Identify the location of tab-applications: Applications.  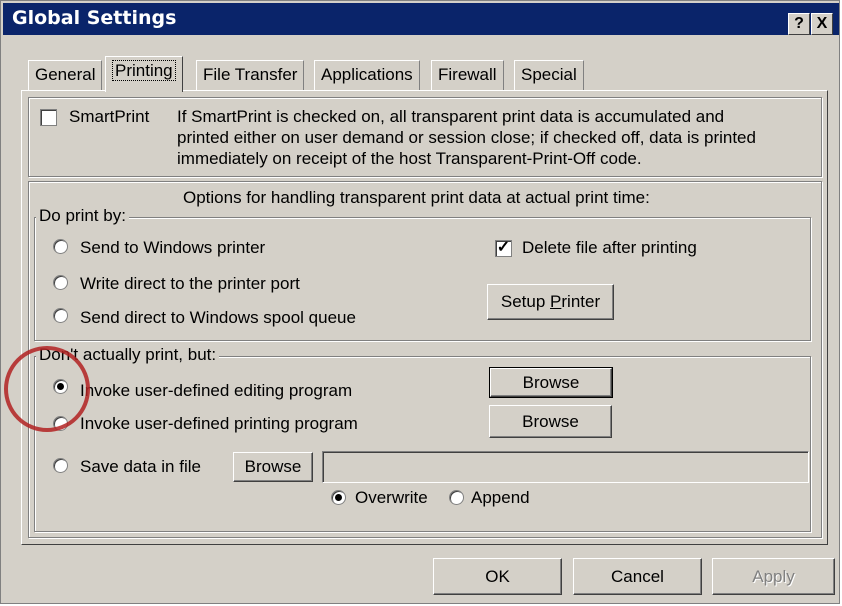
(367, 75).